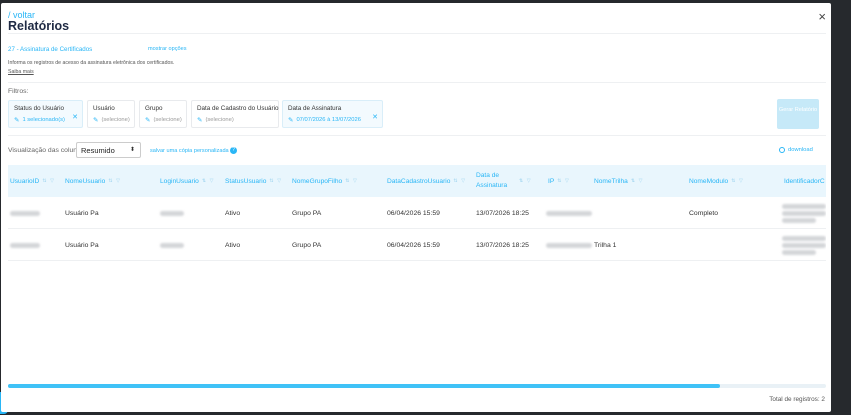  I want to click on report-name: 27 - Assinatura de Certificados, so click(50, 49).